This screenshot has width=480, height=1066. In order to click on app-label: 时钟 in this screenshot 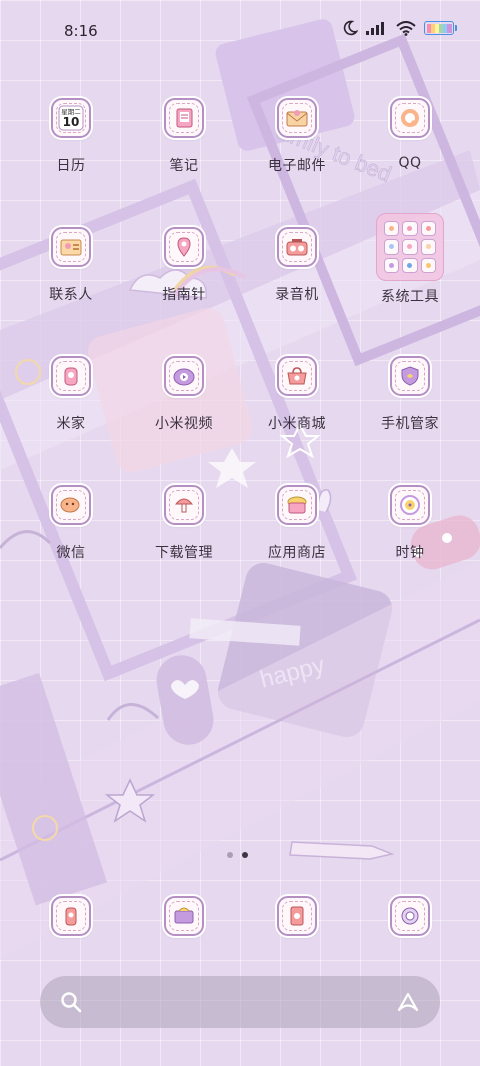, I will do `click(410, 553)`.